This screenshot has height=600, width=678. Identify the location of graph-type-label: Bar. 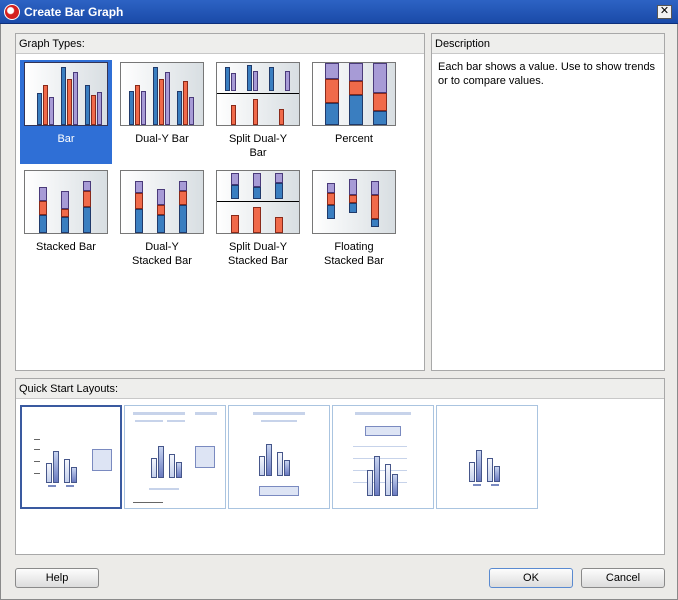
(66, 139).